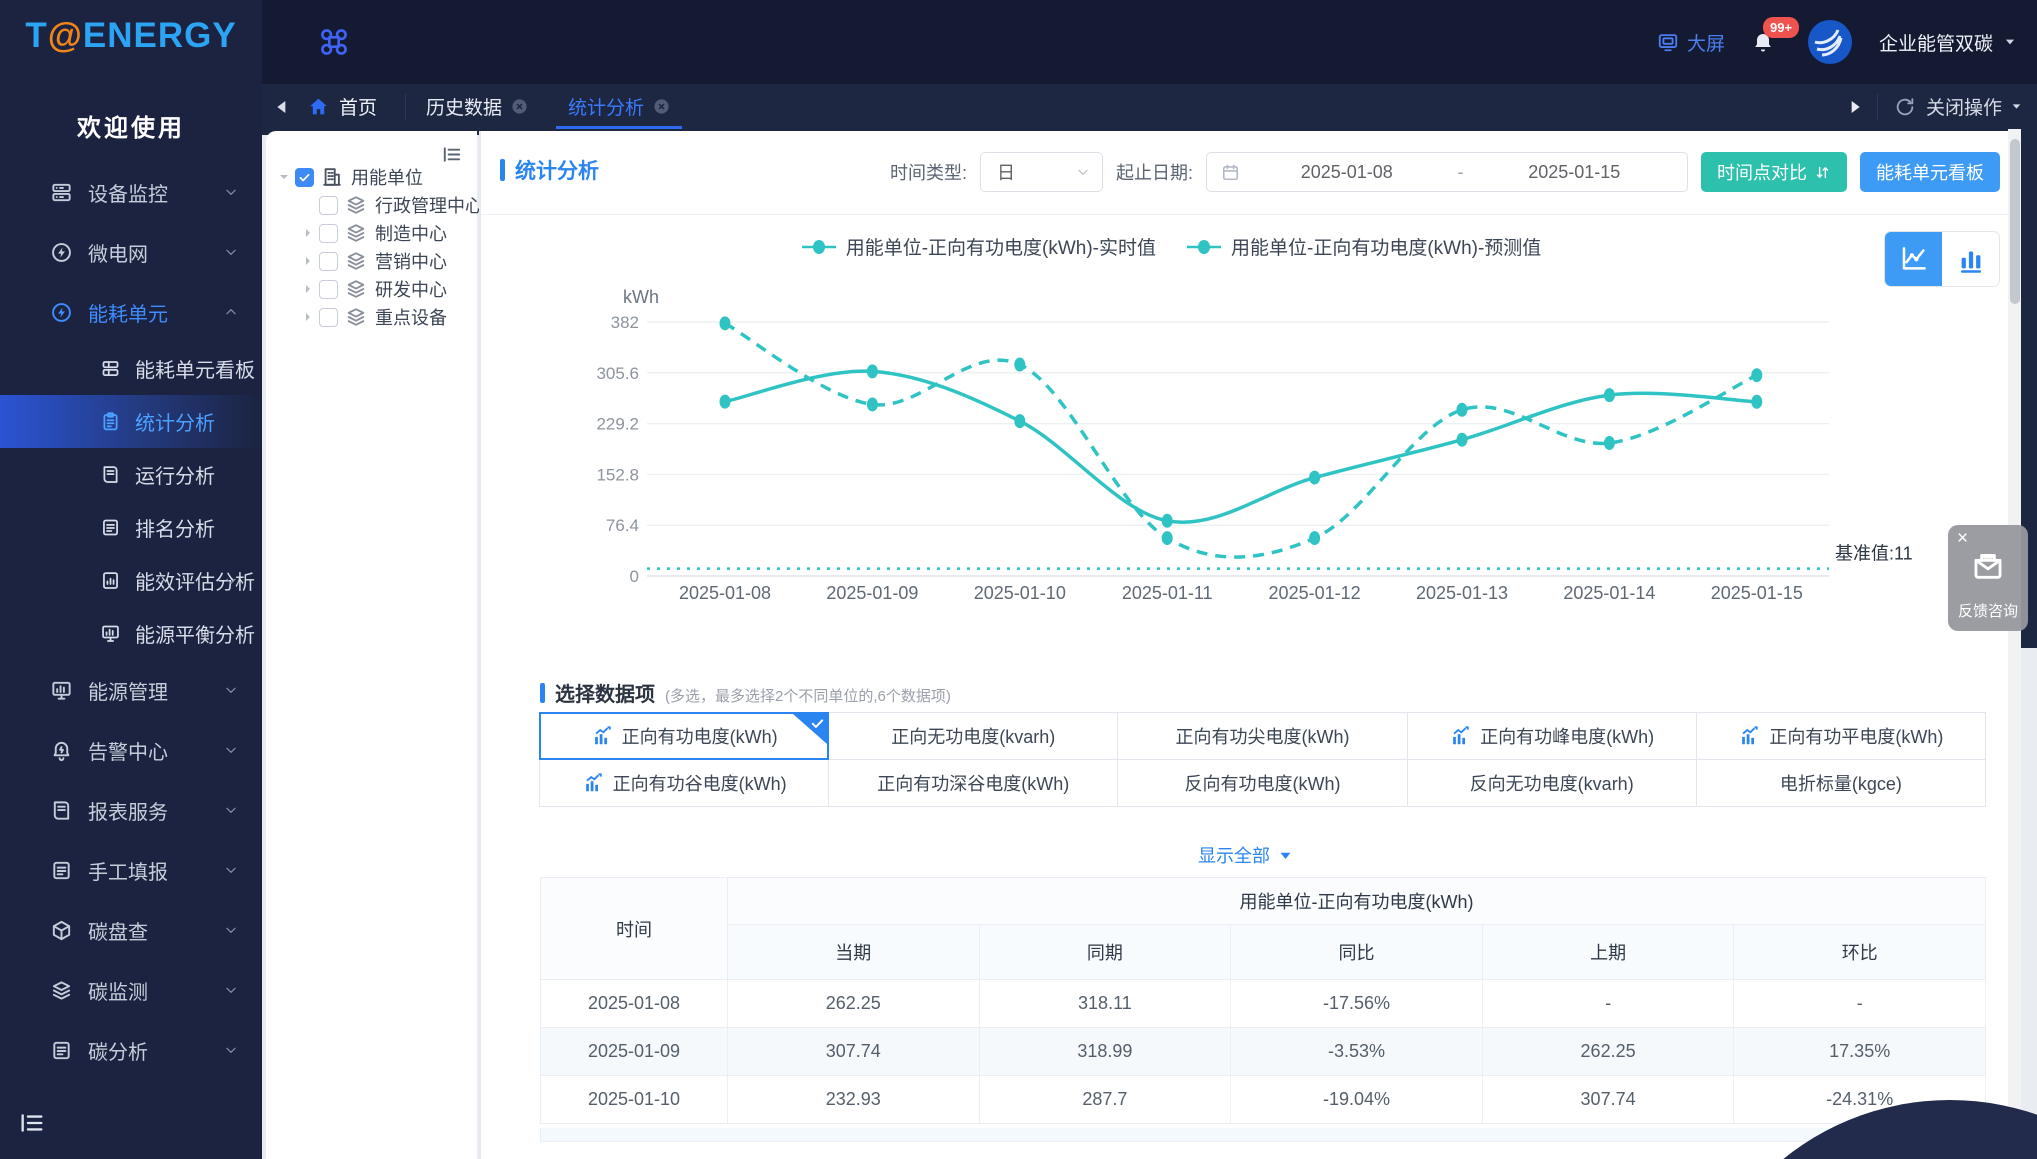 The image size is (2037, 1159). Describe the element at coordinates (387, 177) in the screenshot. I see `tree-node-label: 用能单位` at that location.